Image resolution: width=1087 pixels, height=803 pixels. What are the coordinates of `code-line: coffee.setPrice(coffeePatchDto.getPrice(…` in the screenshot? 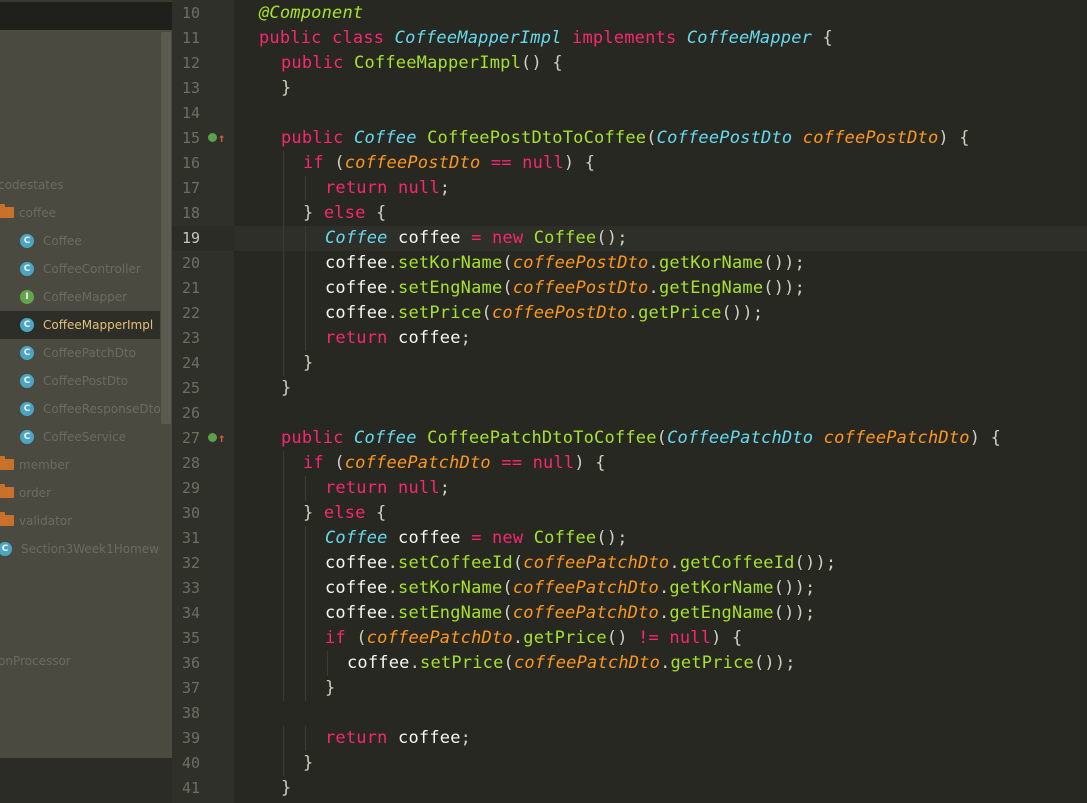 It's located at (571, 663).